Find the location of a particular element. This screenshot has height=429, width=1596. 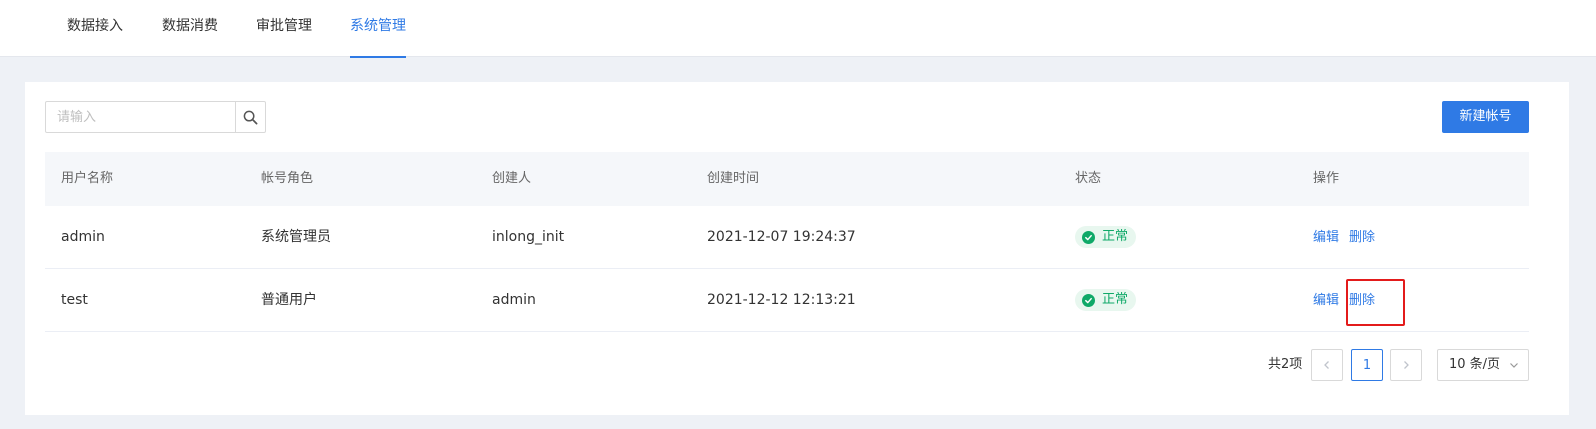

nav-item-approval-management: 审批管理 is located at coordinates (284, 28).